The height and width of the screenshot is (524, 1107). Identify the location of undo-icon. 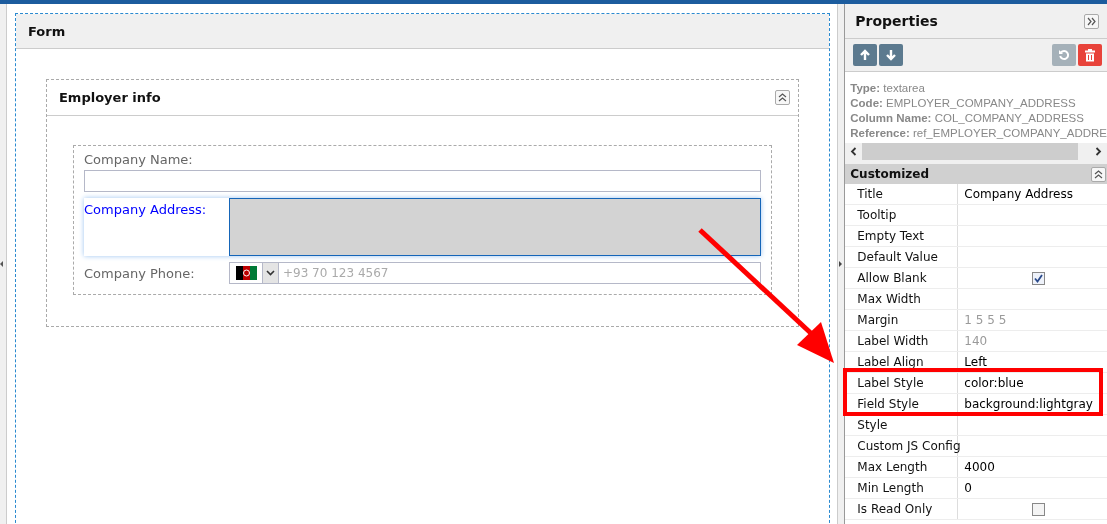
(1064, 55).